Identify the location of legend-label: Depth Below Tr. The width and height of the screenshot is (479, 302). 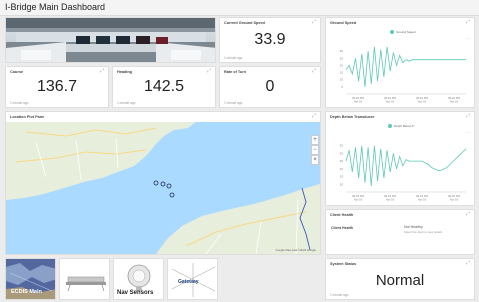
(404, 126).